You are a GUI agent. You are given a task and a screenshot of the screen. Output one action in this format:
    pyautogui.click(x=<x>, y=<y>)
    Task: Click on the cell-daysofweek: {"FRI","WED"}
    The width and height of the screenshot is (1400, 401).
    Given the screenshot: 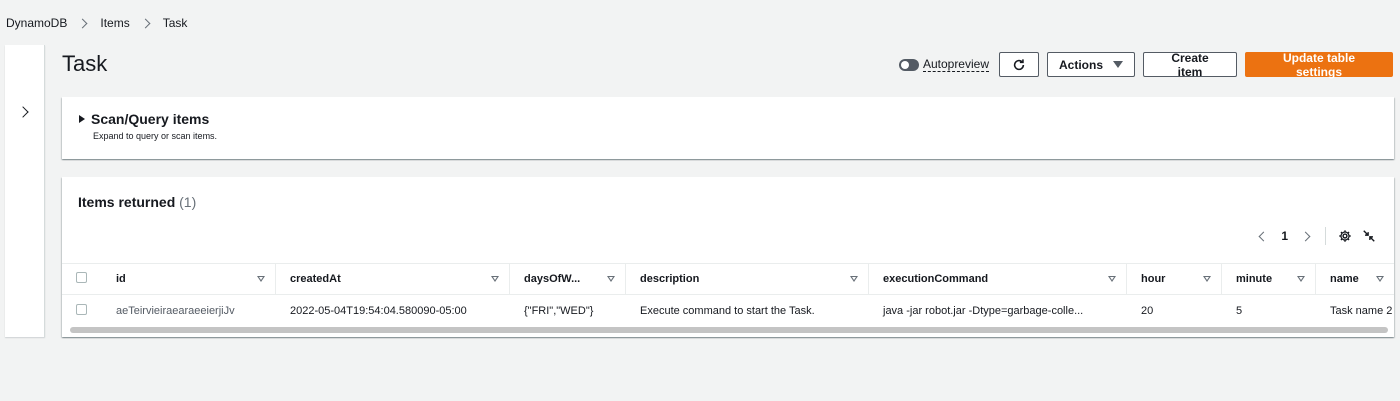 What is the action you would take?
    pyautogui.click(x=559, y=310)
    